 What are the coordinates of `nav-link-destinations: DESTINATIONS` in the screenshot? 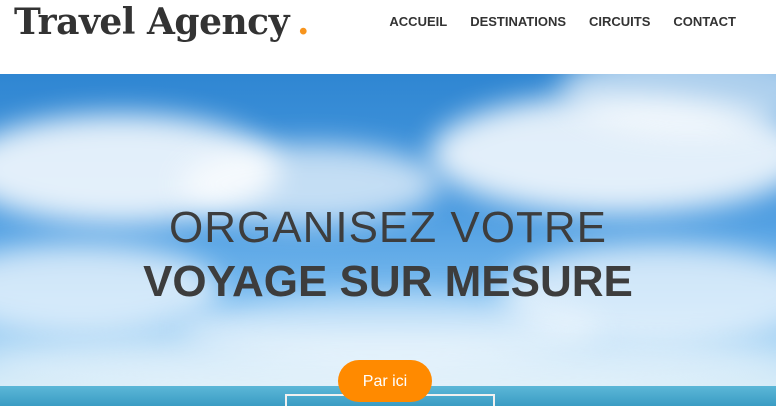 It's located at (518, 22).